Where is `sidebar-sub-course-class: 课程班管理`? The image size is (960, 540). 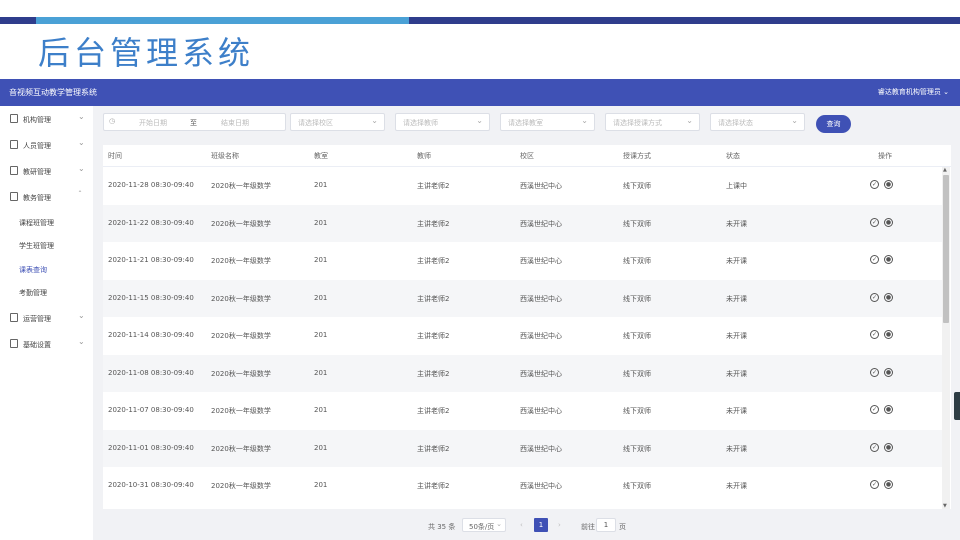
sidebar-sub-course-class: 课程班管理 is located at coordinates (46, 222).